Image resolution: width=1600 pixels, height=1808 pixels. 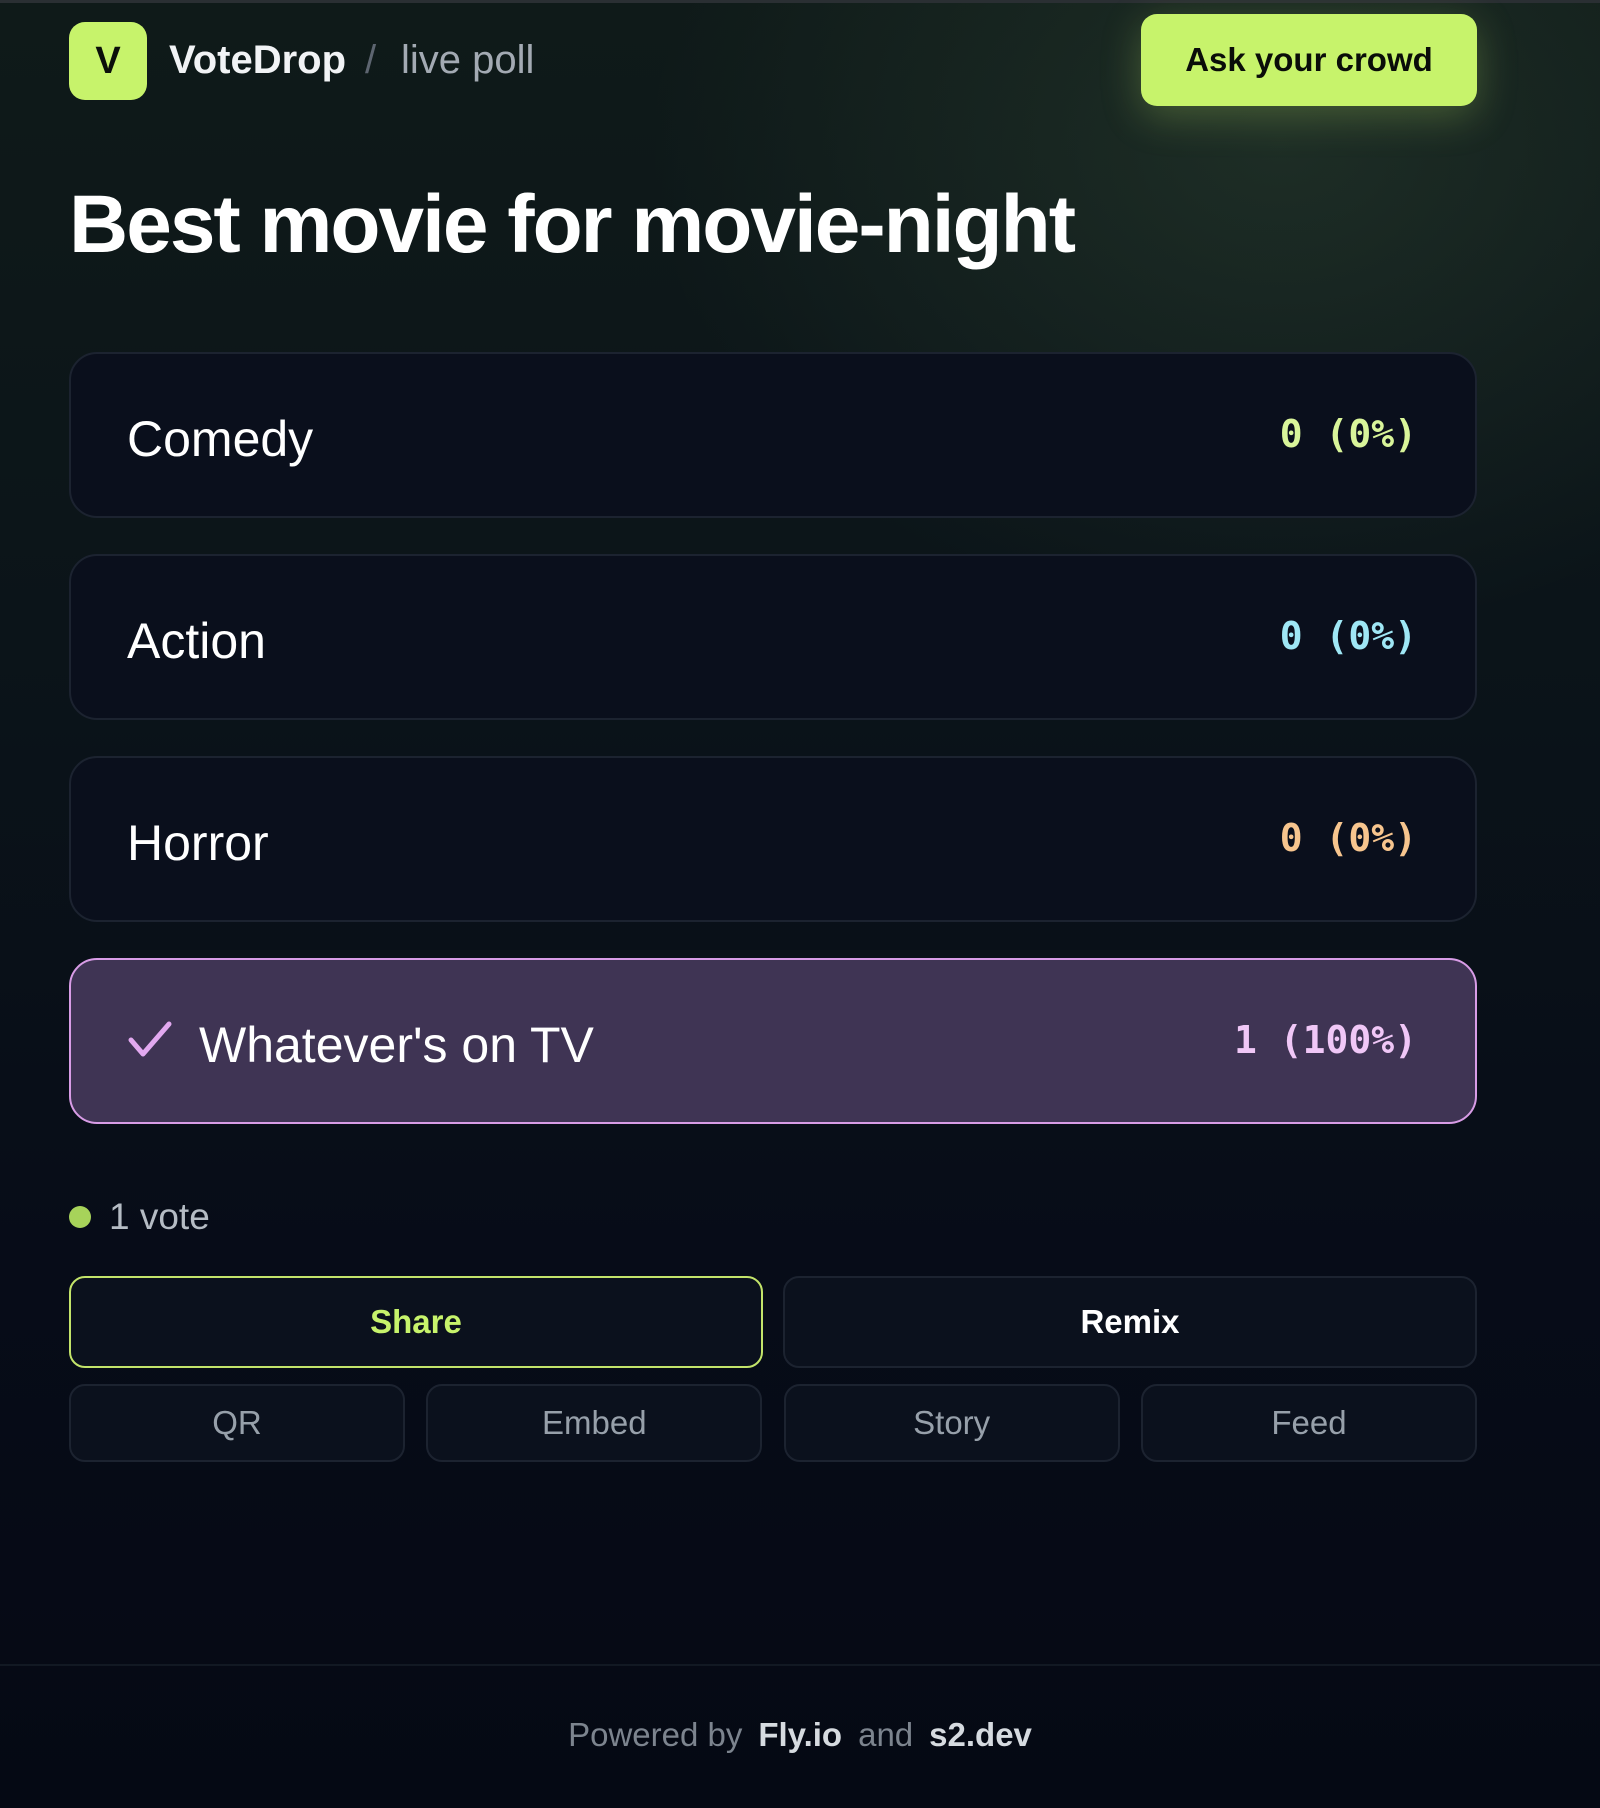 What do you see at coordinates (1130, 1322) in the screenshot?
I see `remix-button: Remix` at bounding box center [1130, 1322].